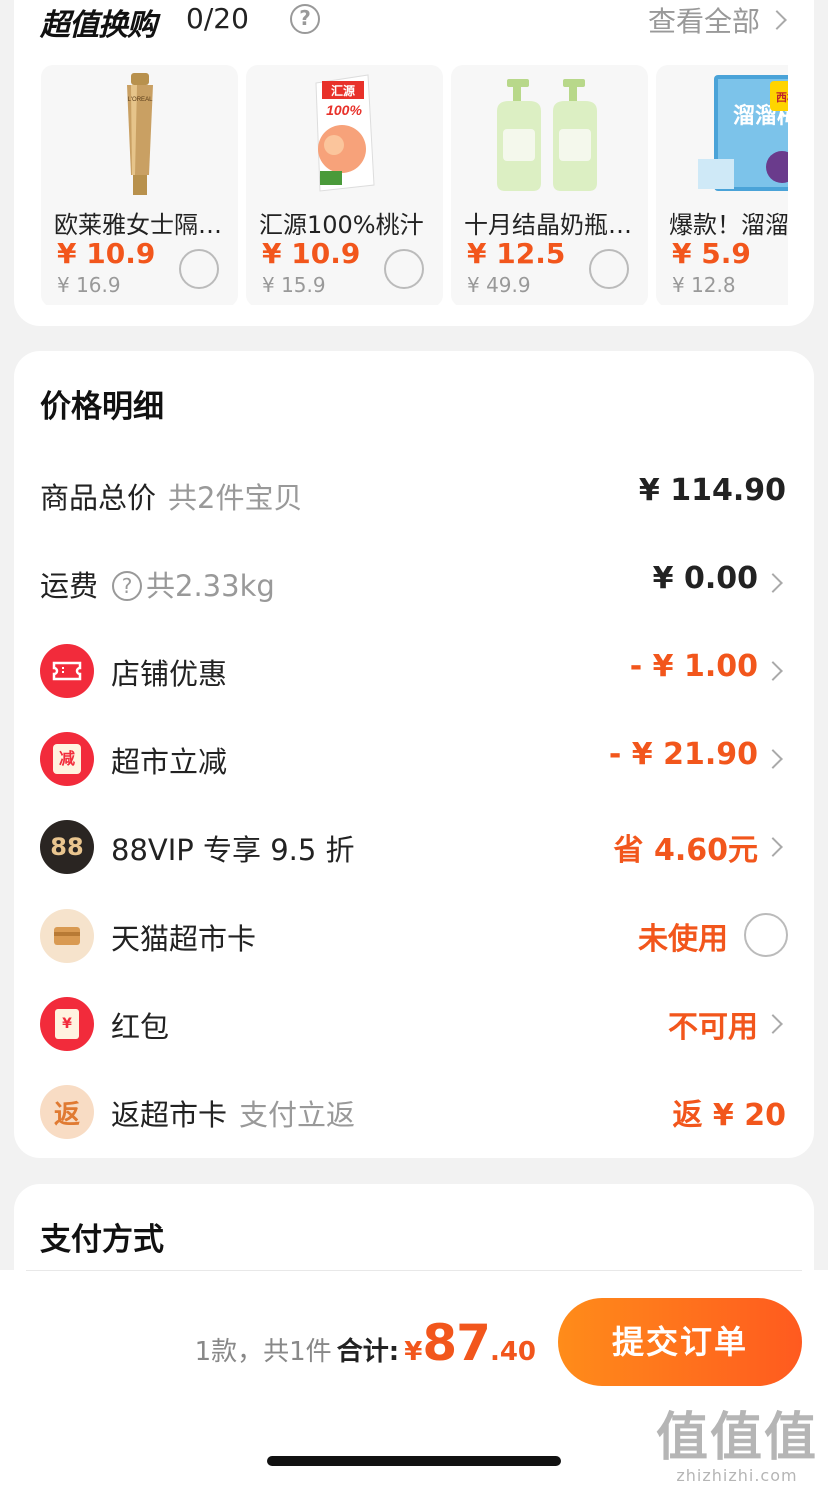  Describe the element at coordinates (414, 1461) in the screenshot. I see `home-indicator` at that location.